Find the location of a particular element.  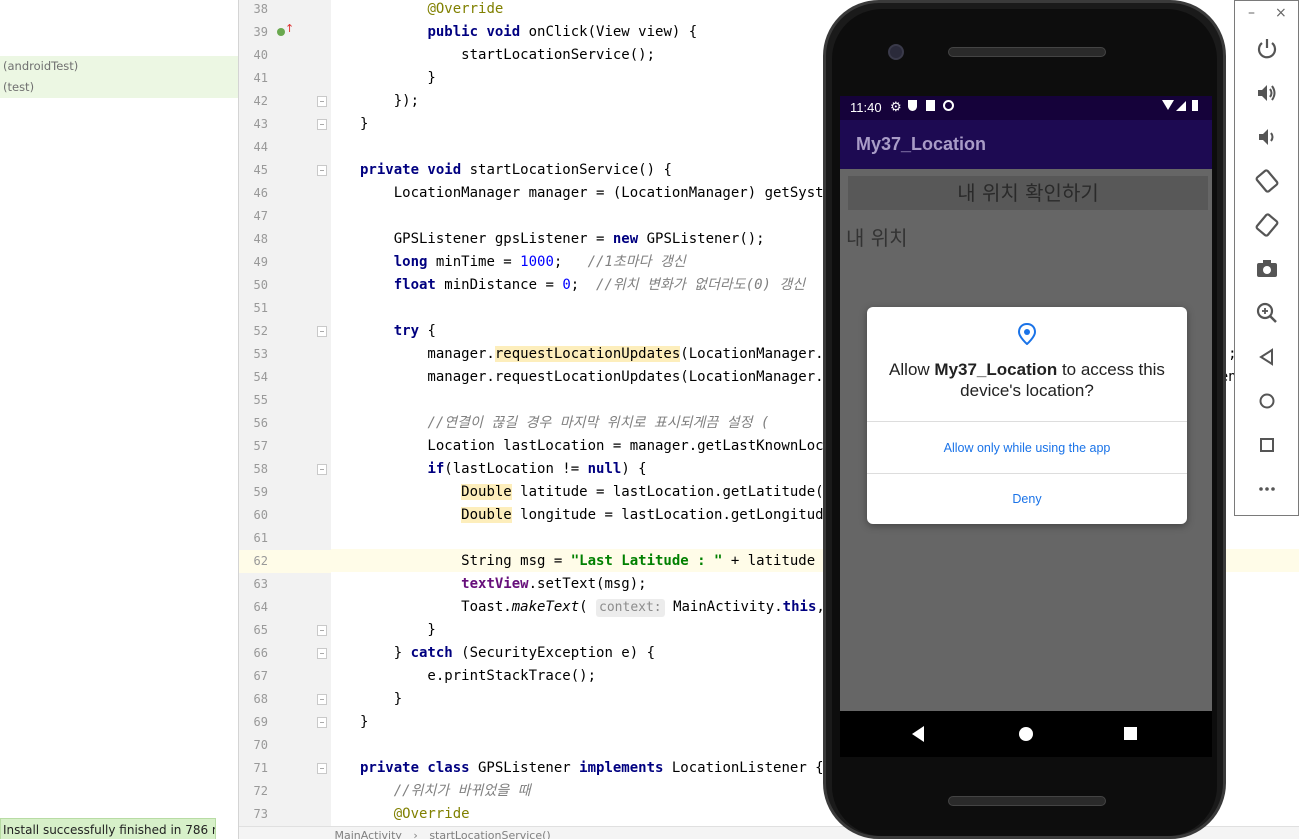

shield-status-icon is located at coordinates (912, 105).